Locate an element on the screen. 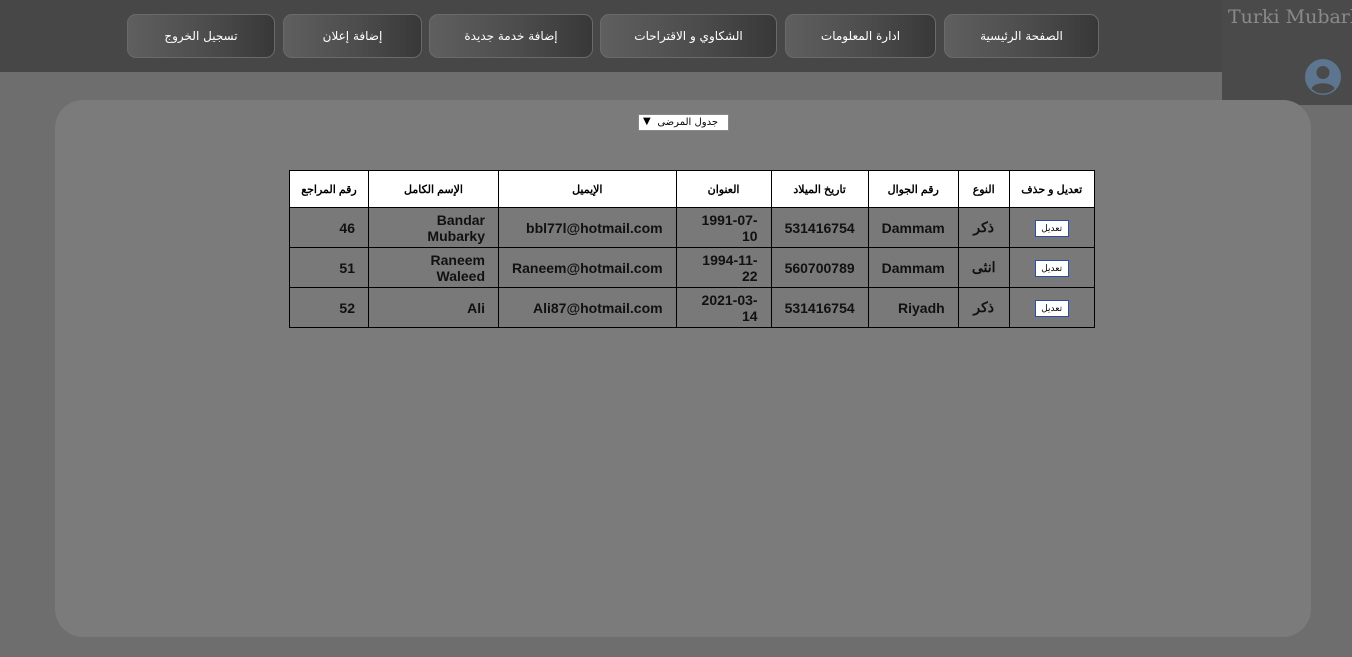 This screenshot has height=657, width=1352. header-birth-date: تاريخ الميلاد is located at coordinates (819, 189).